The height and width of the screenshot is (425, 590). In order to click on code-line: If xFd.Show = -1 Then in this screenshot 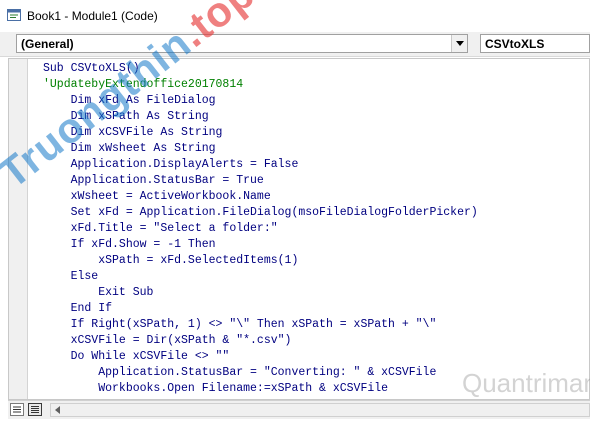, I will do `click(313, 245)`.